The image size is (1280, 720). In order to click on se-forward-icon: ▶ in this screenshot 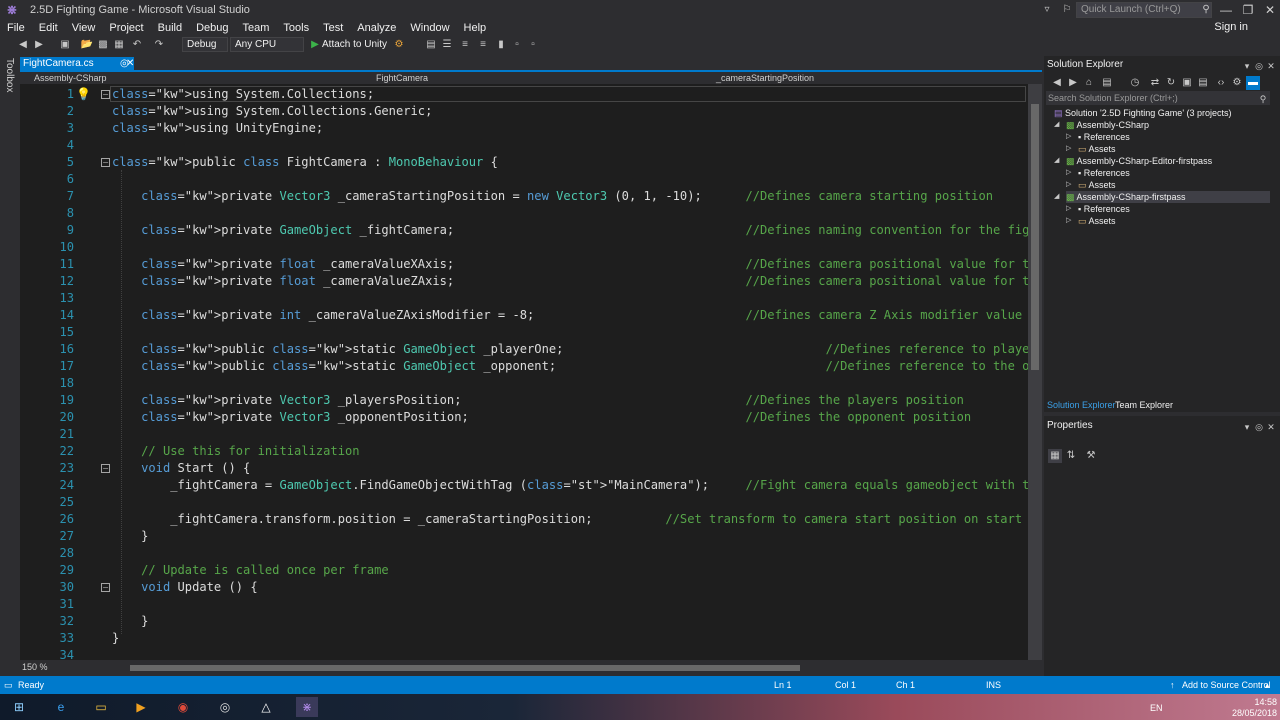, I will do `click(1073, 83)`.